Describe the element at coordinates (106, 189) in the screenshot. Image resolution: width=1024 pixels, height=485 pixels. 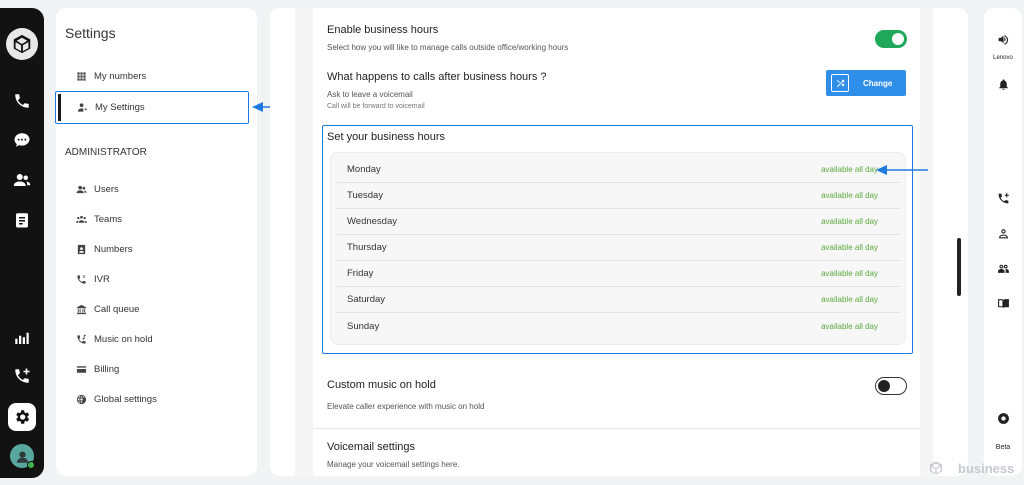
I see `sidebar-item-label: Users` at that location.